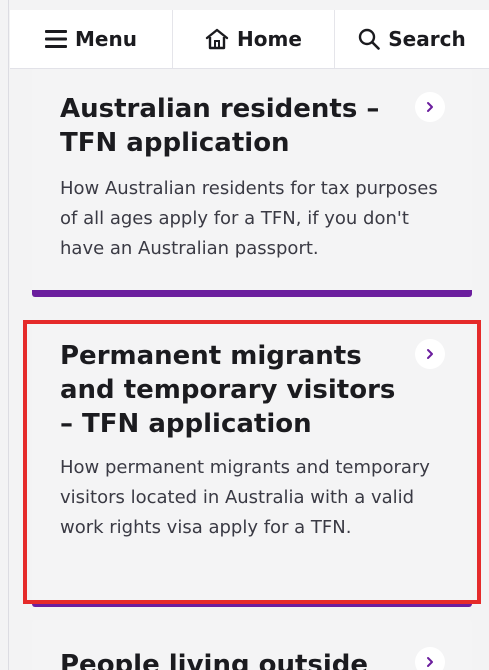 Image resolution: width=489 pixels, height=670 pixels. Describe the element at coordinates (235, 659) in the screenshot. I see `card-title: People living outside` at that location.